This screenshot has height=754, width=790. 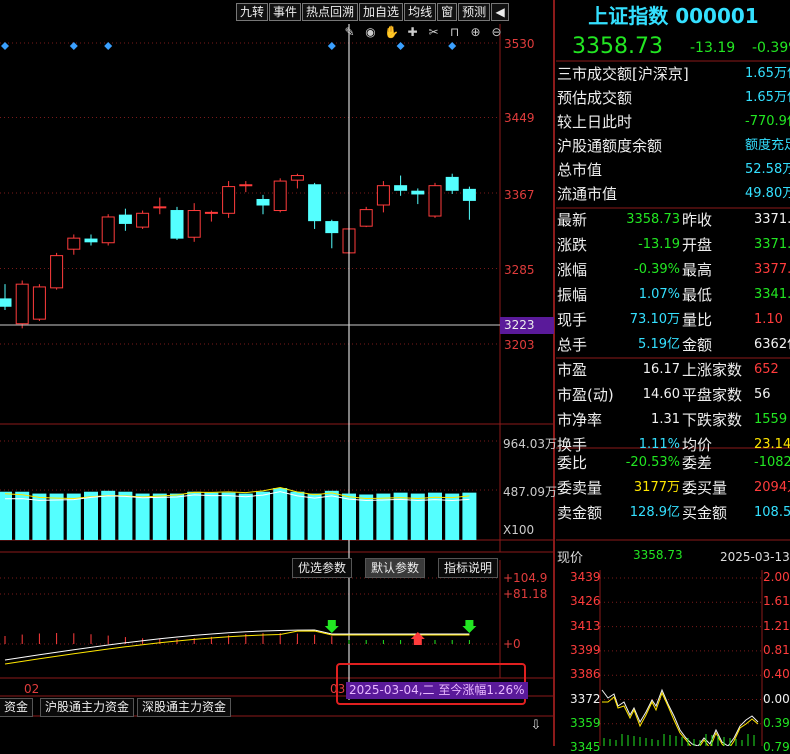 What do you see at coordinates (527, 325) in the screenshot?
I see `crosshair-price-label: 3223` at bounding box center [527, 325].